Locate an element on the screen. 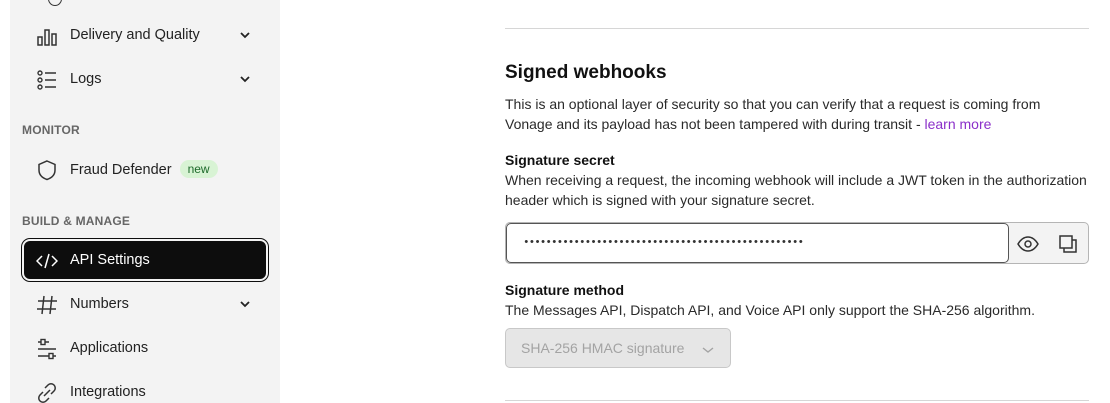 The width and height of the screenshot is (1110, 403). shield-icon is located at coordinates (47, 170).